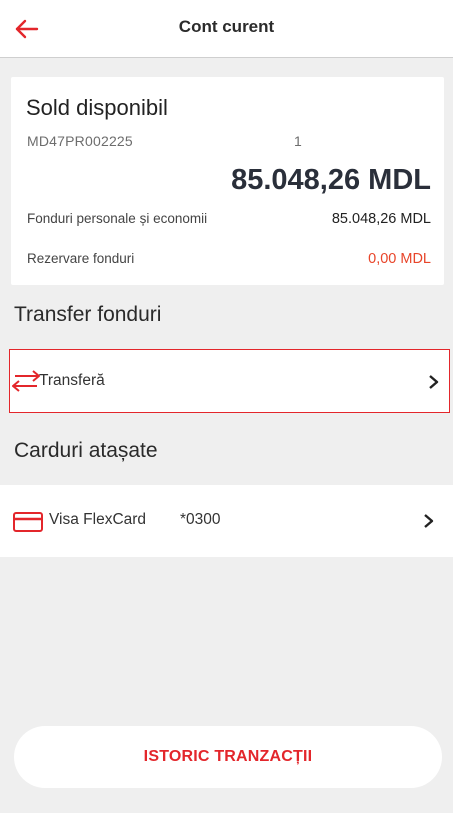  What do you see at coordinates (226, 26) in the screenshot?
I see `page-title: Cont curent` at bounding box center [226, 26].